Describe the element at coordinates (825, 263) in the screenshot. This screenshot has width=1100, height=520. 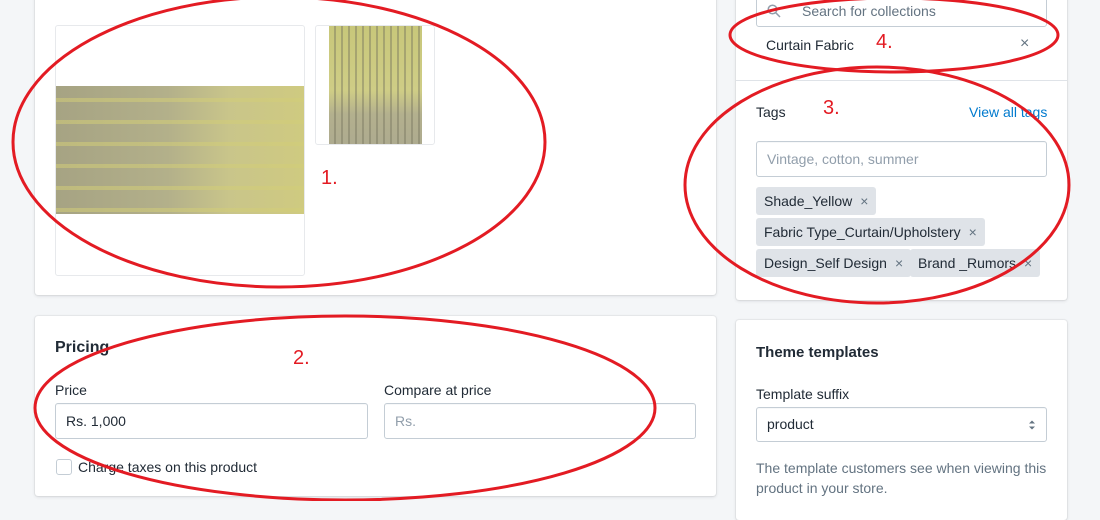
I see `tag-label: Design_Self Design` at that location.